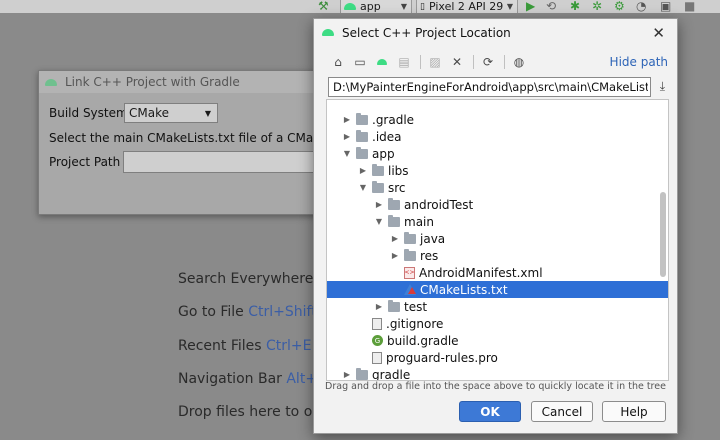 The image size is (720, 440). Describe the element at coordinates (152, 82) in the screenshot. I see `link-dialog-title: Link C++ Project with Gradle` at that location.